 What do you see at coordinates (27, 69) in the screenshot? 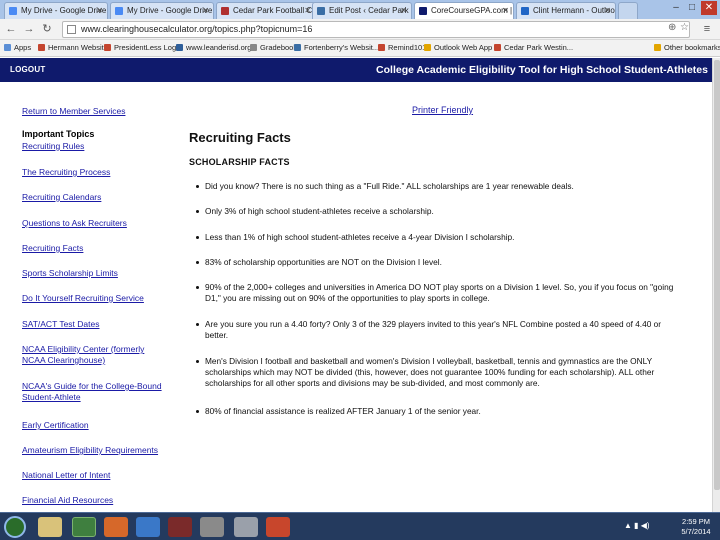
I see `logout-link: LOGOUT` at bounding box center [27, 69].